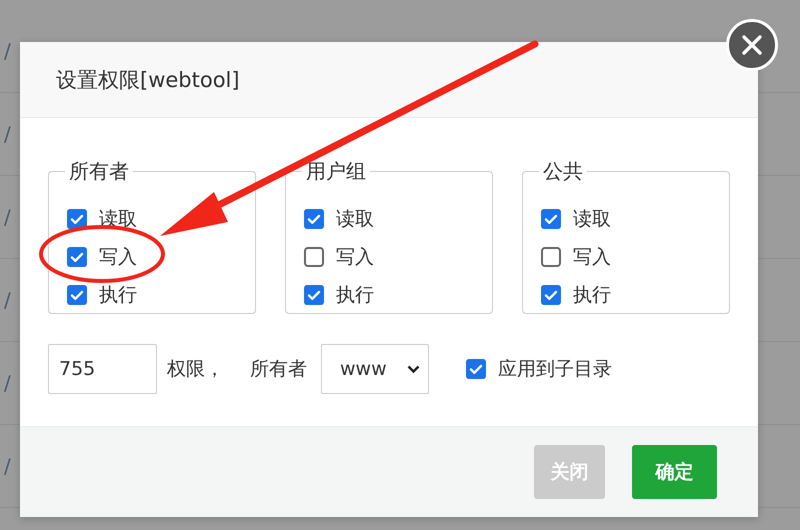 This screenshot has height=530, width=800. Describe the element at coordinates (195, 369) in the screenshot. I see `permission-label: 权限，` at that location.